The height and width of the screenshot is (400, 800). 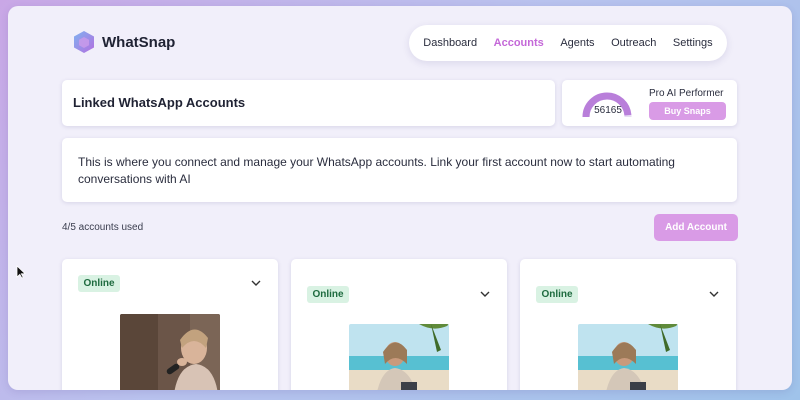 I want to click on accounts-usage: 4/5 accounts used, so click(x=103, y=227).